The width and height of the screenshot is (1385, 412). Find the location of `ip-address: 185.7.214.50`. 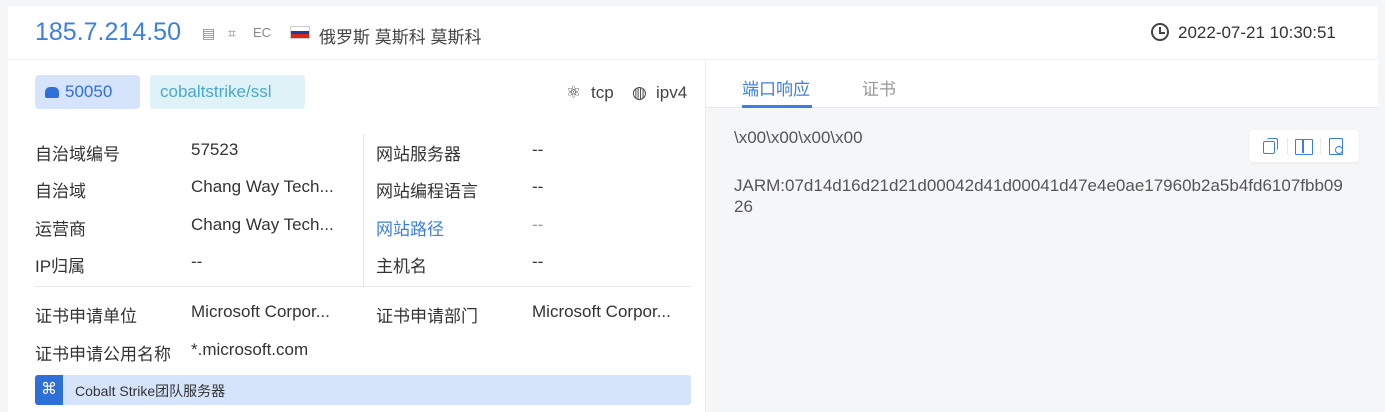

ip-address: 185.7.214.50 is located at coordinates (108, 32).